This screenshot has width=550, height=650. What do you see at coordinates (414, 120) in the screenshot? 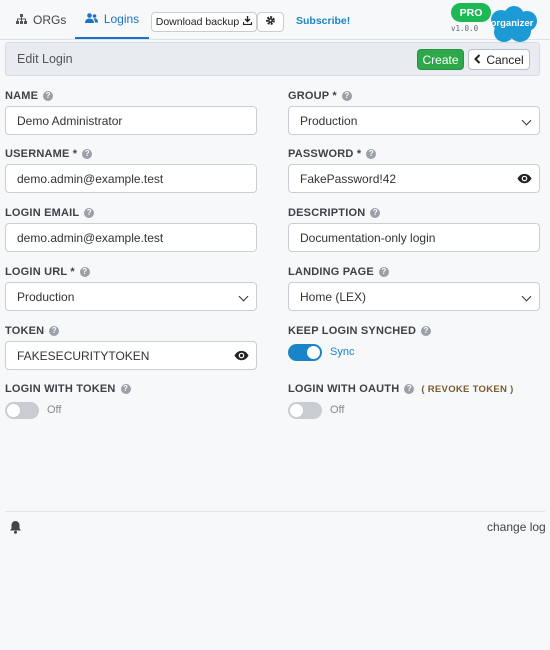
I see `group-select: Production` at bounding box center [414, 120].